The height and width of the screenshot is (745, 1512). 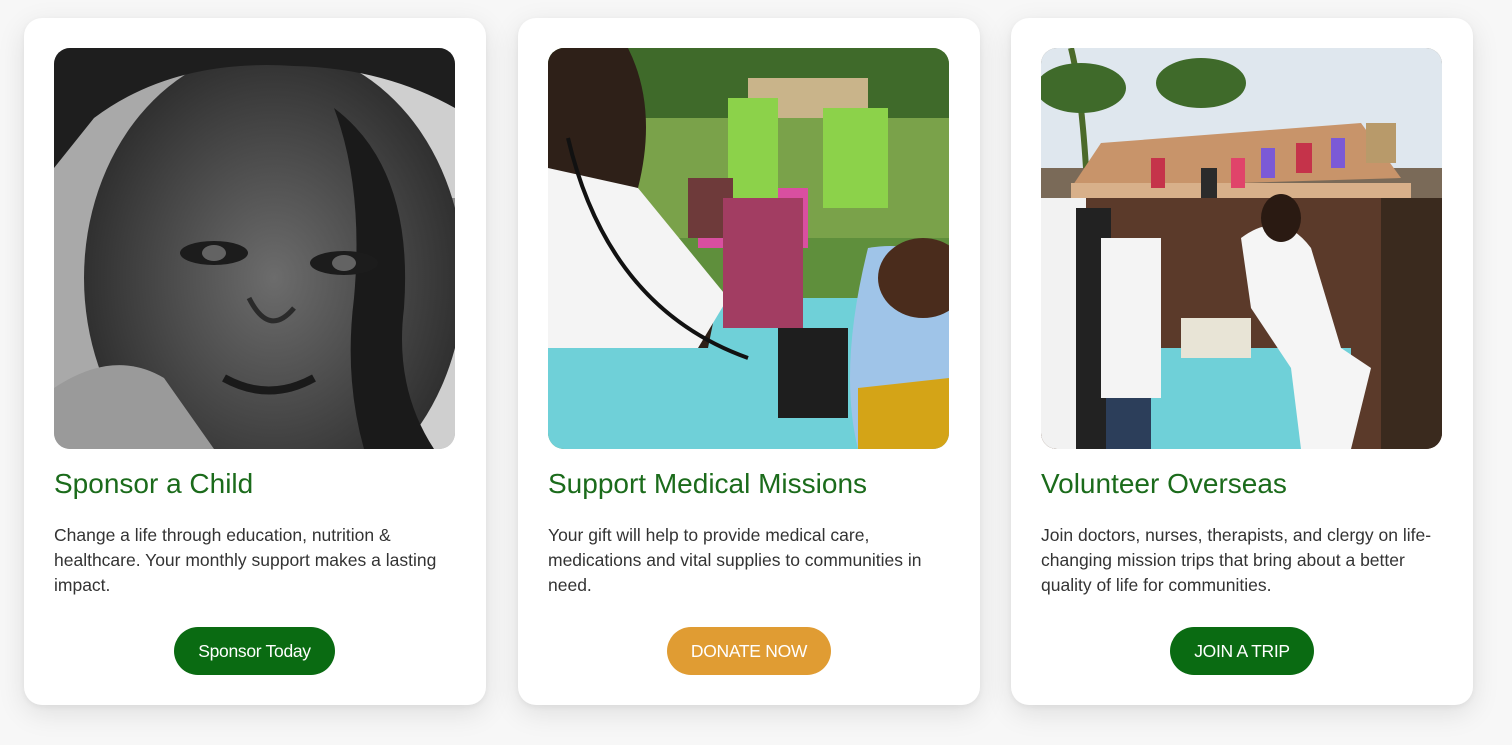 I want to click on child-portrait-photo, so click(x=254, y=248).